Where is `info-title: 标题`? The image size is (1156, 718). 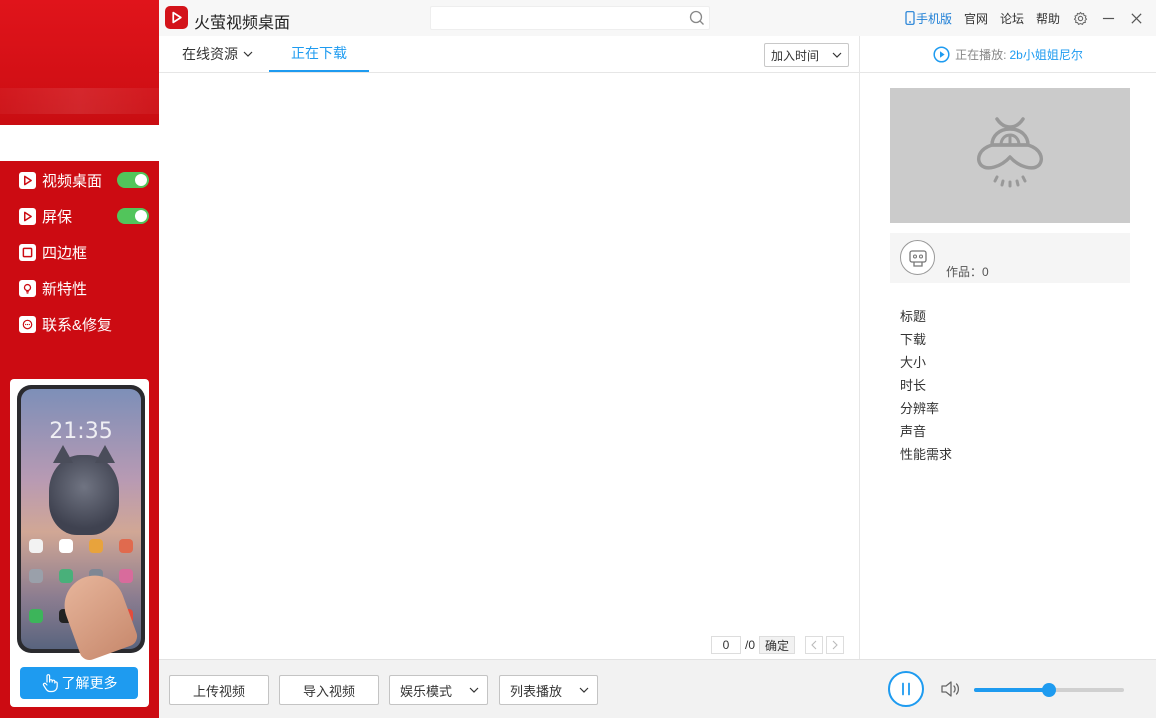 info-title: 标题 is located at coordinates (913, 316).